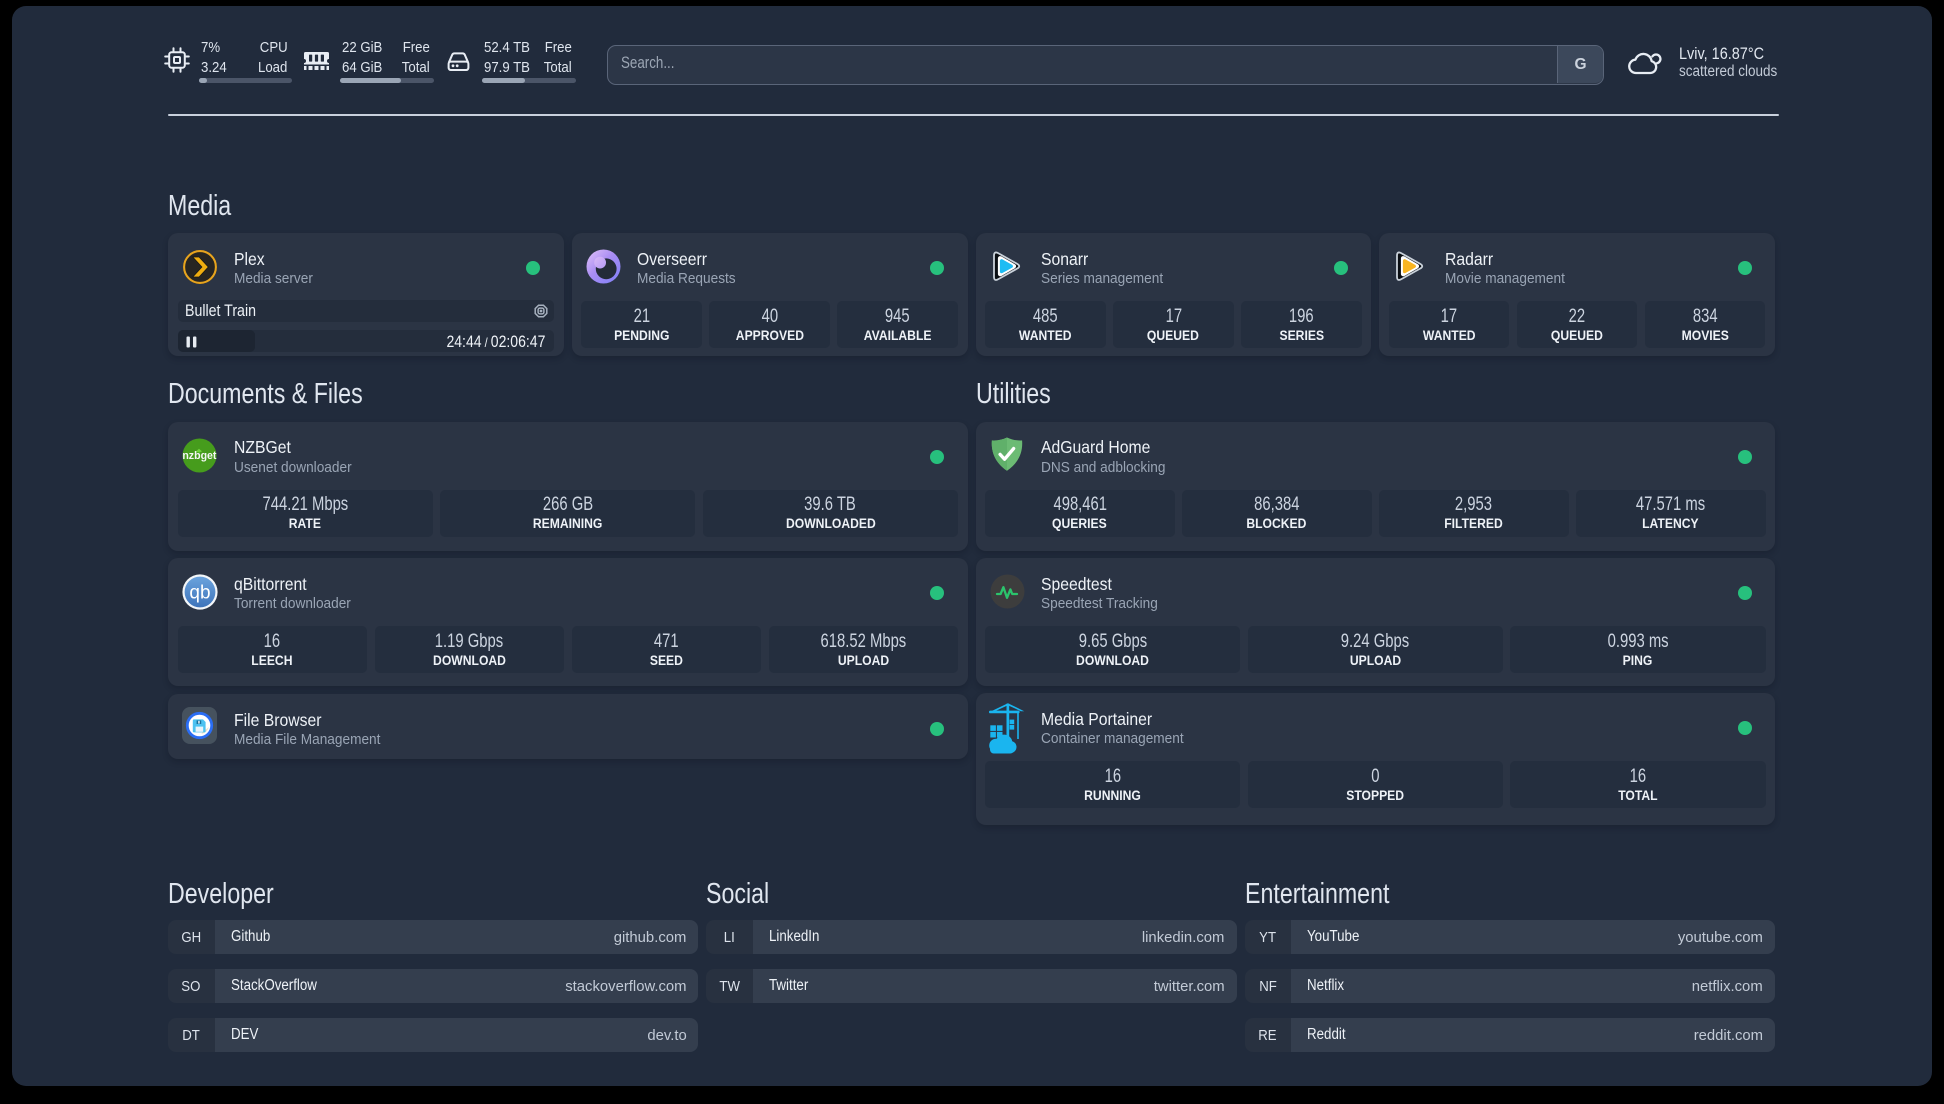 The width and height of the screenshot is (1944, 1104). Describe the element at coordinates (199, 592) in the screenshot. I see `svg-text: qb` at that location.